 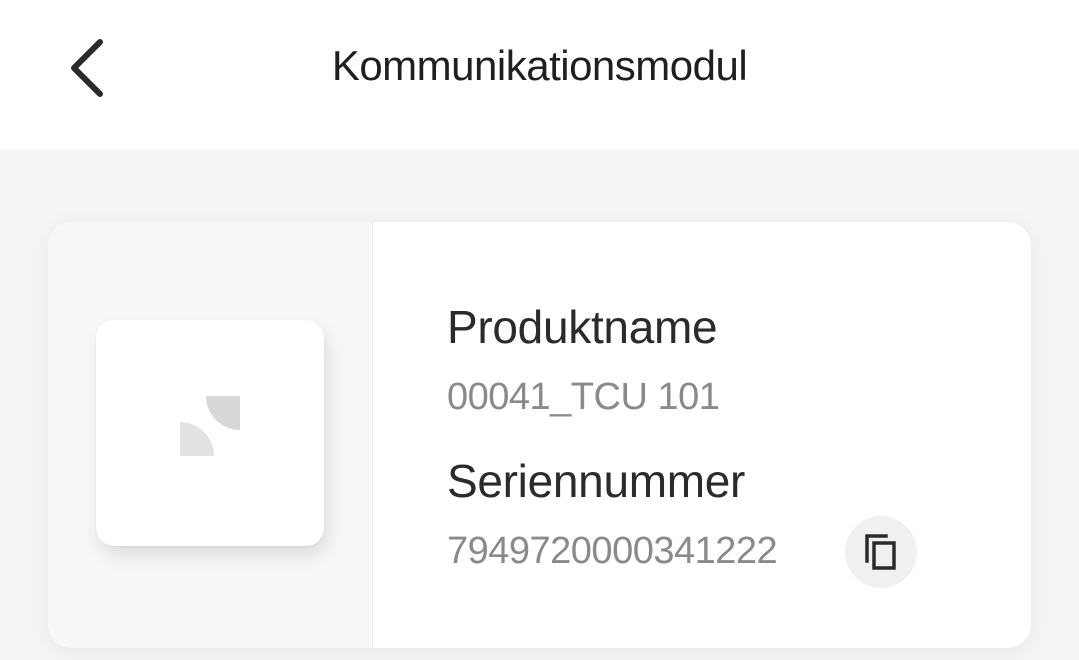 I want to click on copy-serial-button, so click(x=881, y=552).